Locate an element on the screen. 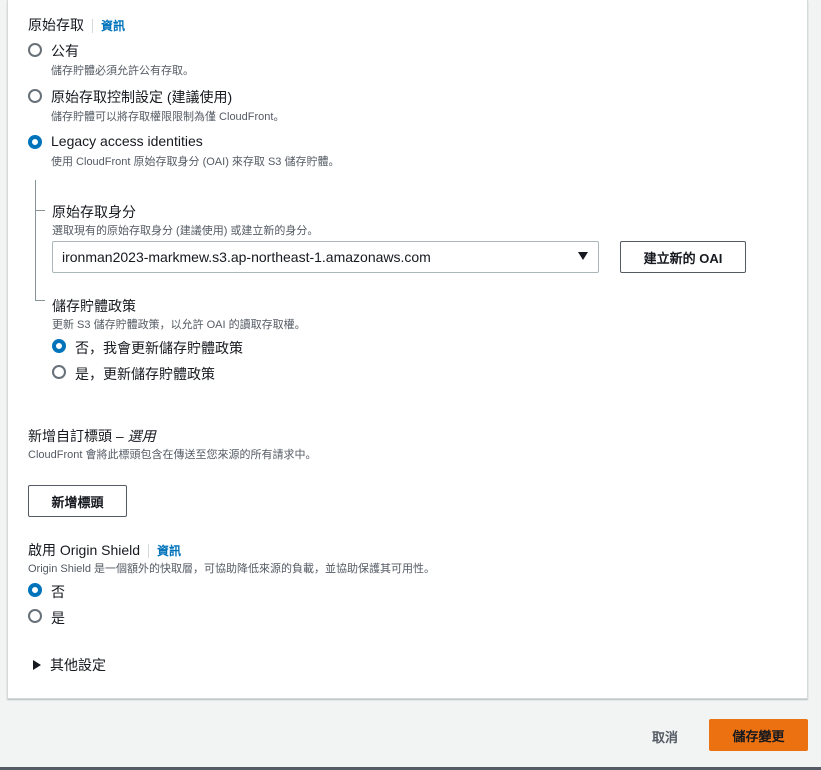 The image size is (821, 770). origin-shield-no-label: 否 is located at coordinates (58, 592).